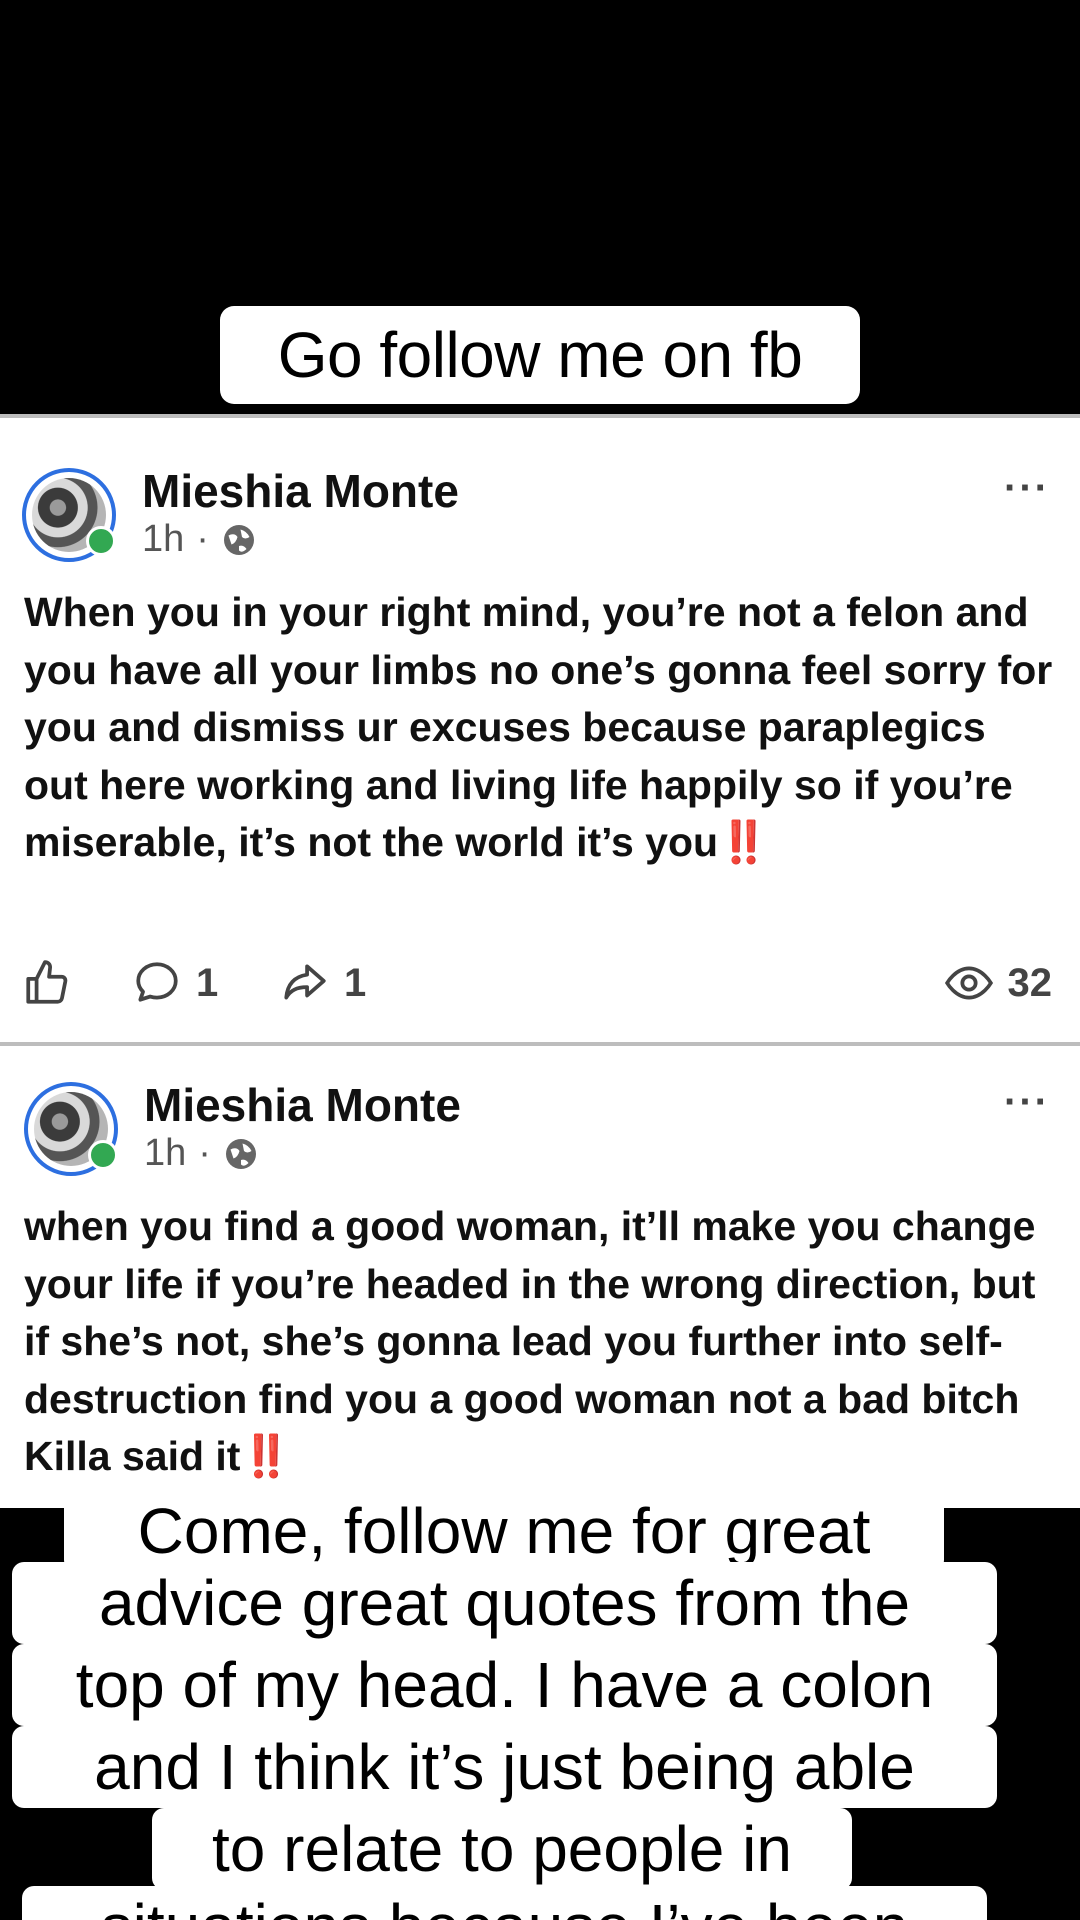 The image size is (1080, 1920). What do you see at coordinates (504, 1767) in the screenshot?
I see `caption-line: and I think it’s just being able` at bounding box center [504, 1767].